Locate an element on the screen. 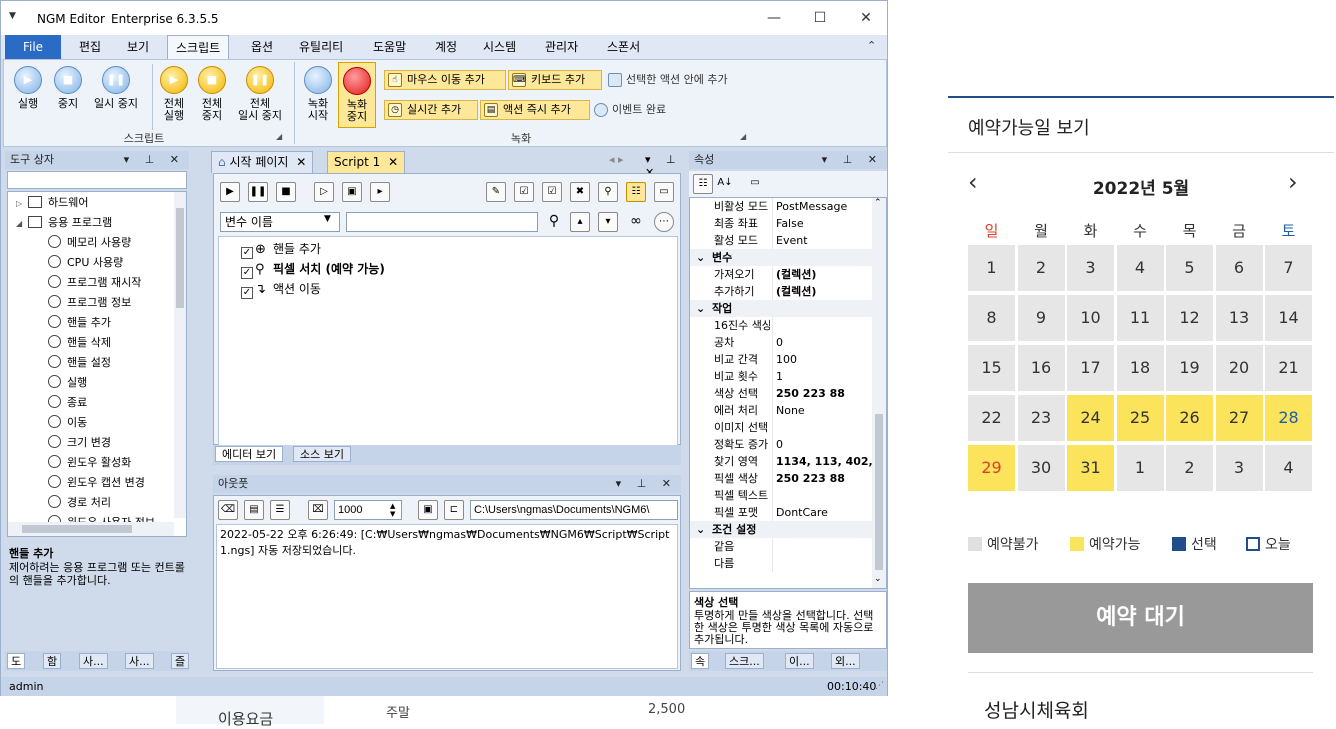 This screenshot has height=729, width=1336. run-from-icon: ▷ is located at coordinates (324, 192).